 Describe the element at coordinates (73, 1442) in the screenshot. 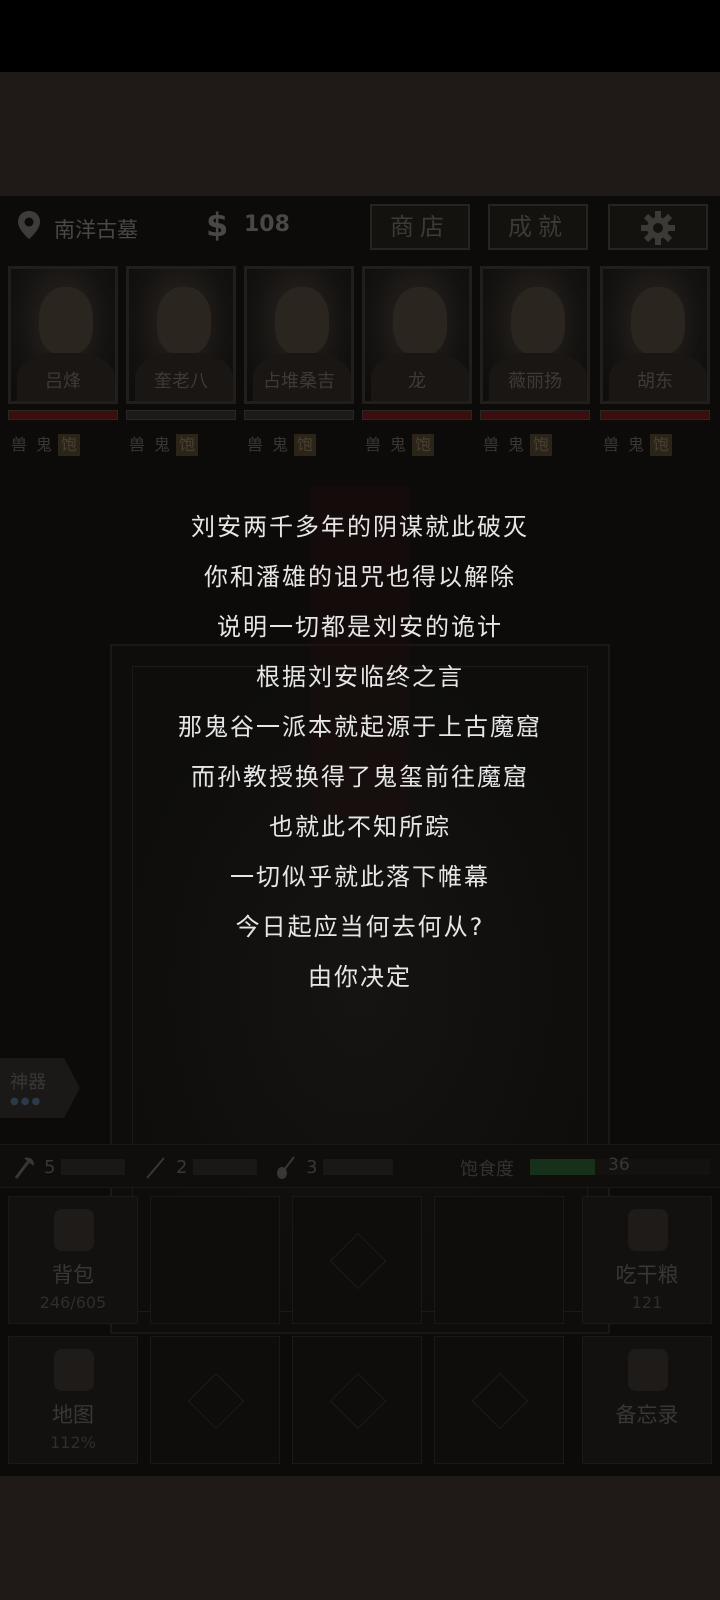

I see `map-progress: 112%` at that location.